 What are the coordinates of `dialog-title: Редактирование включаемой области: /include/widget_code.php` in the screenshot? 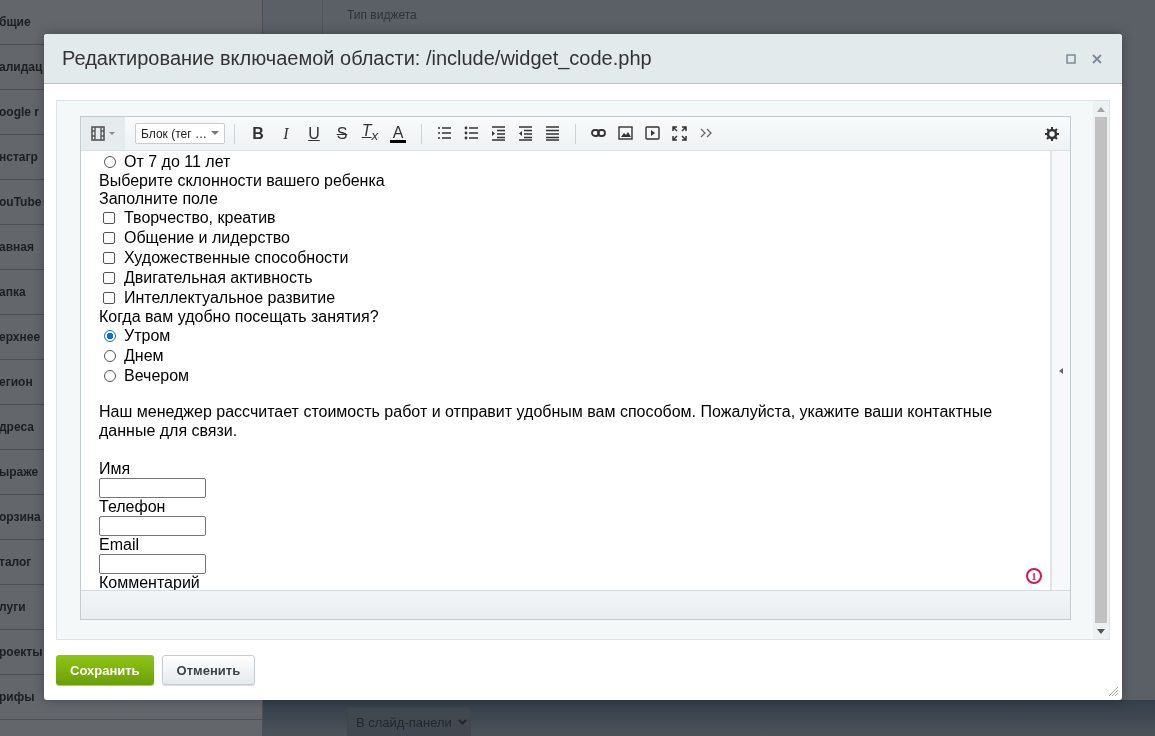 It's located at (357, 58).